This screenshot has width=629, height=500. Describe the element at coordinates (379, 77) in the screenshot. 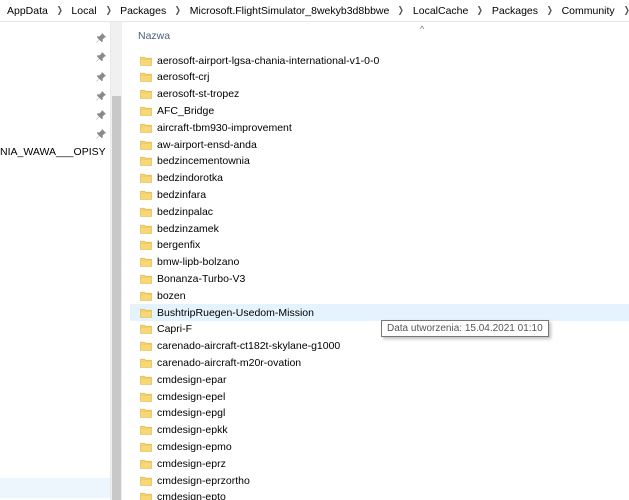

I see `list-item: aerosoft-crj` at that location.